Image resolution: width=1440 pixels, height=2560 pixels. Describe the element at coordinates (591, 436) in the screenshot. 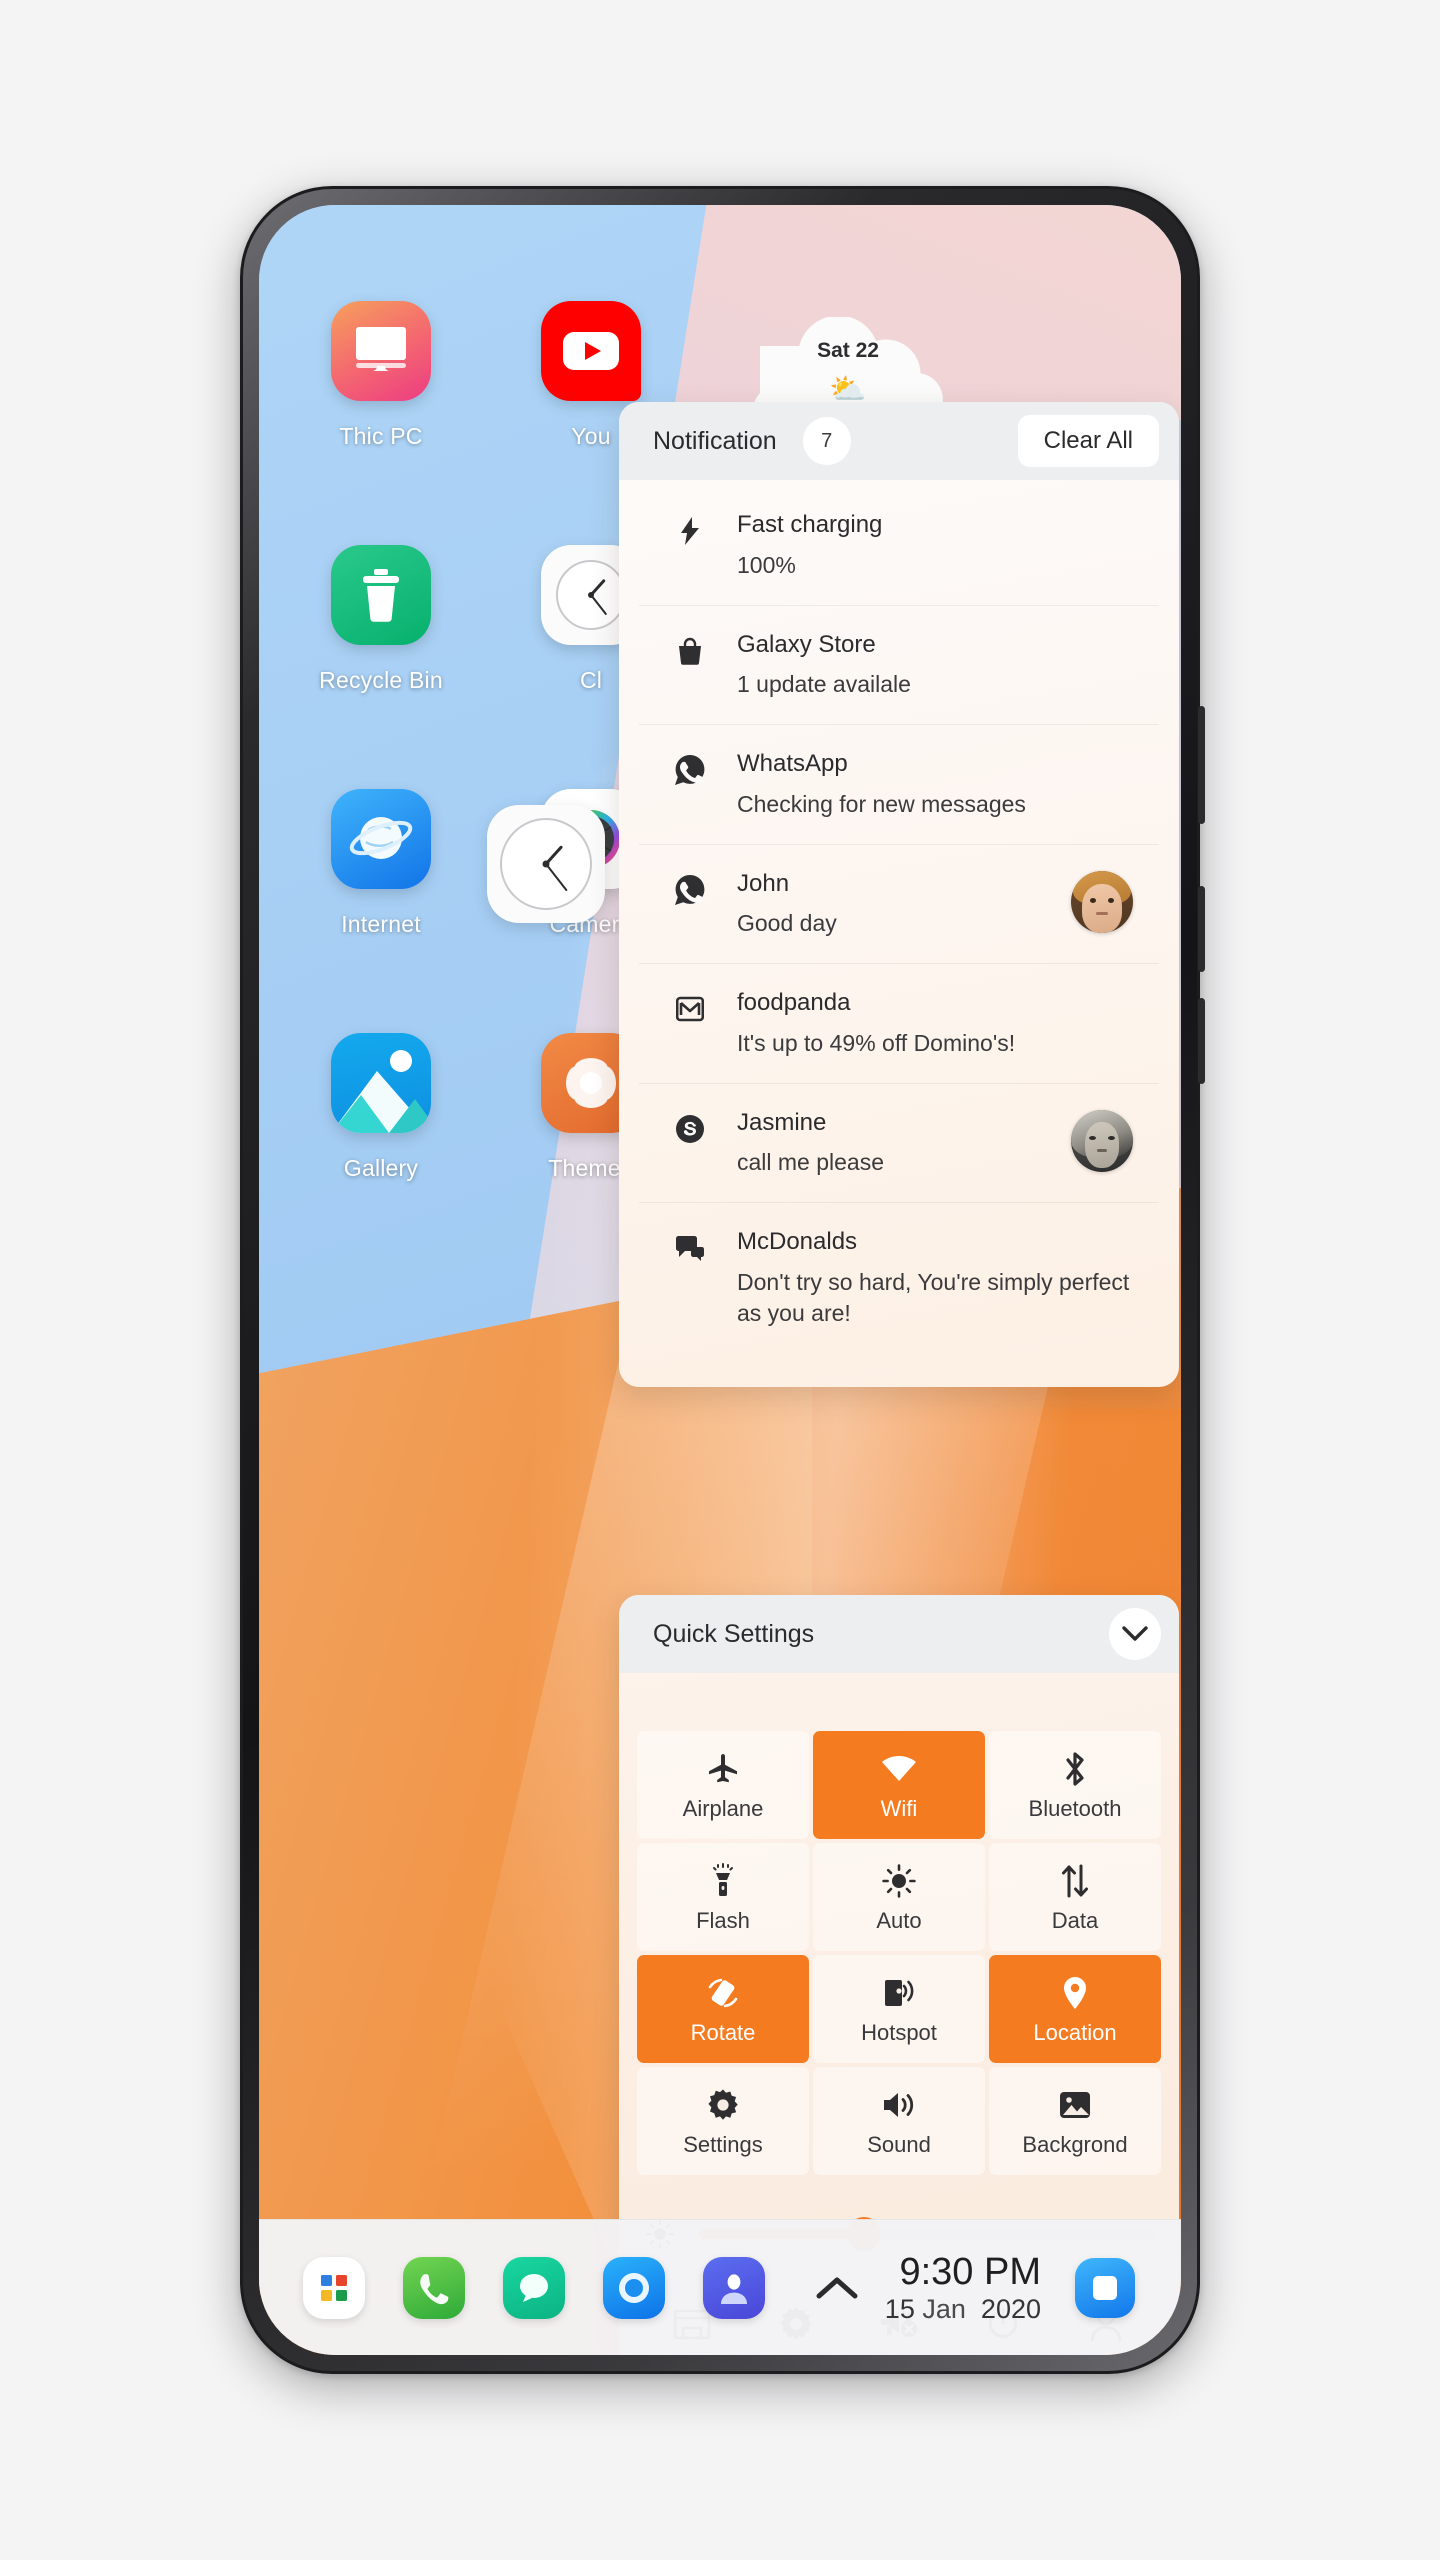

I see `desktop-icon-label: You` at that location.